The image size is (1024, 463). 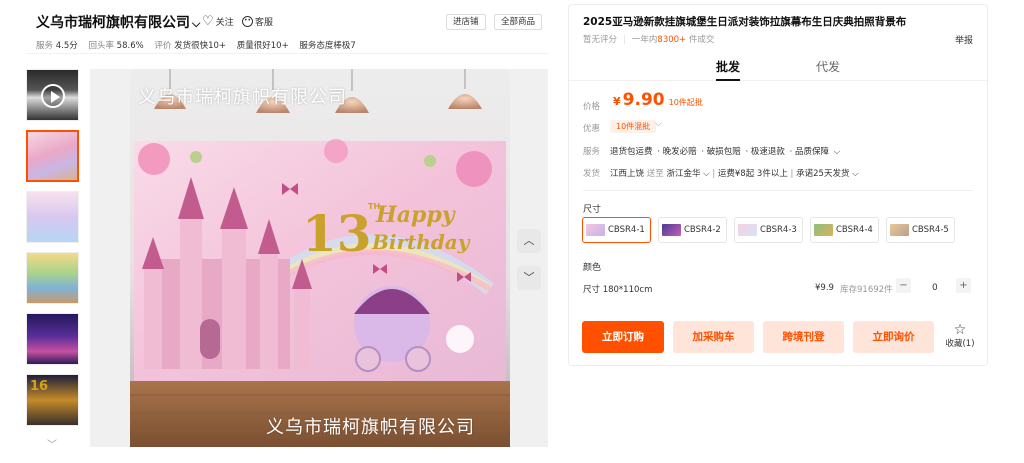 What do you see at coordinates (52, 400) in the screenshot?
I see `thumbnail-image: 16` at bounding box center [52, 400].